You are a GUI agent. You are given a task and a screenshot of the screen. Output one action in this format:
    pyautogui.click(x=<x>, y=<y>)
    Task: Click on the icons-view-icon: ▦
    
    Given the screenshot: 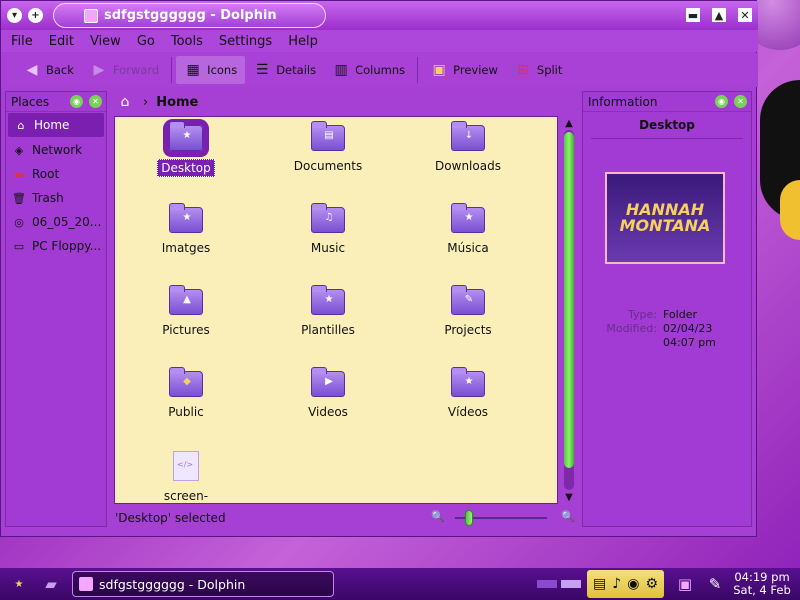 What is the action you would take?
    pyautogui.click(x=193, y=70)
    